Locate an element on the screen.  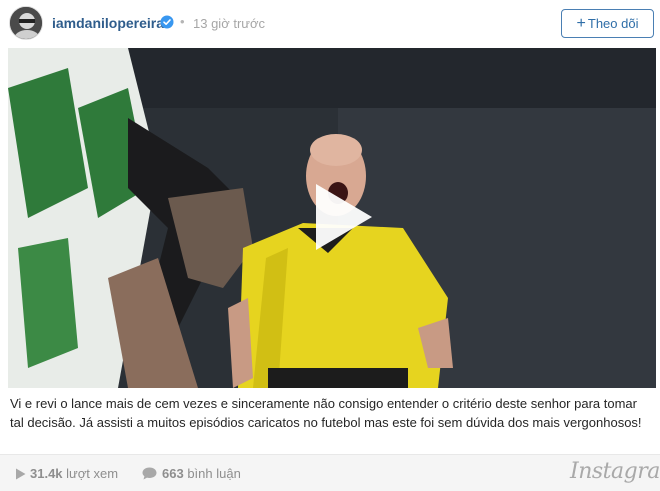
username: iamdanilopereira is located at coordinates (108, 23).